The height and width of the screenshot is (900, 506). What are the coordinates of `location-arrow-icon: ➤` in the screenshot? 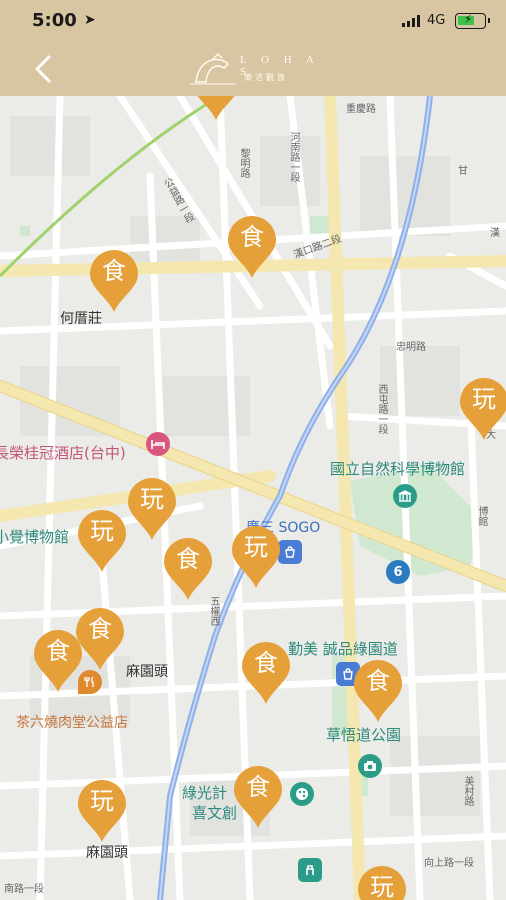 It's located at (90, 20).